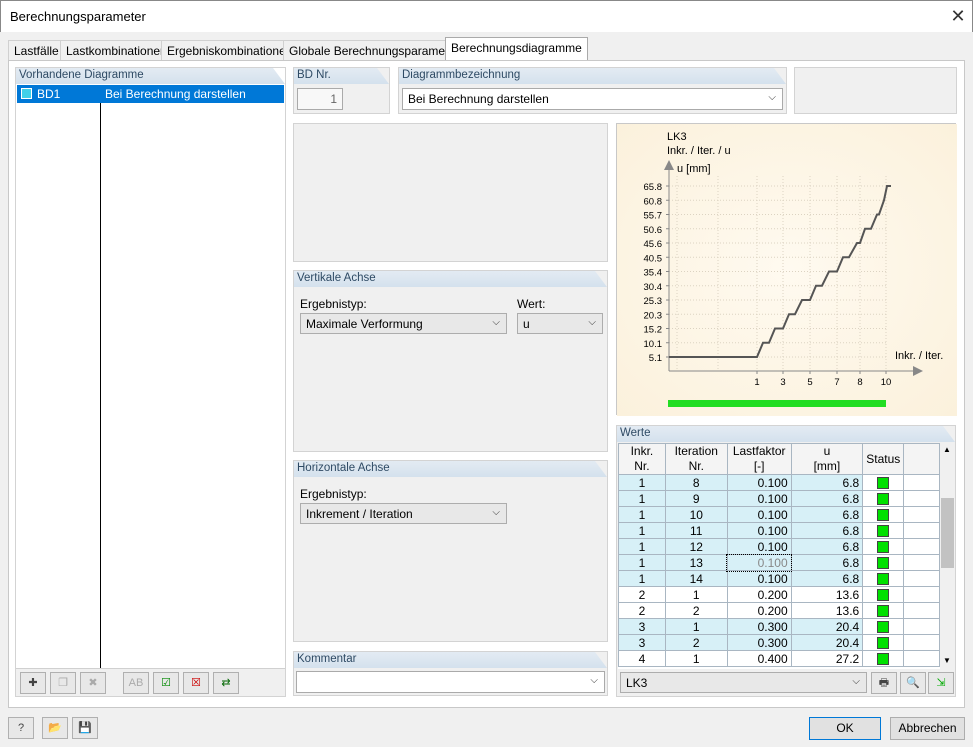 The width and height of the screenshot is (973, 747). I want to click on table-row: 3 1 0.300 20.4, so click(779, 626).